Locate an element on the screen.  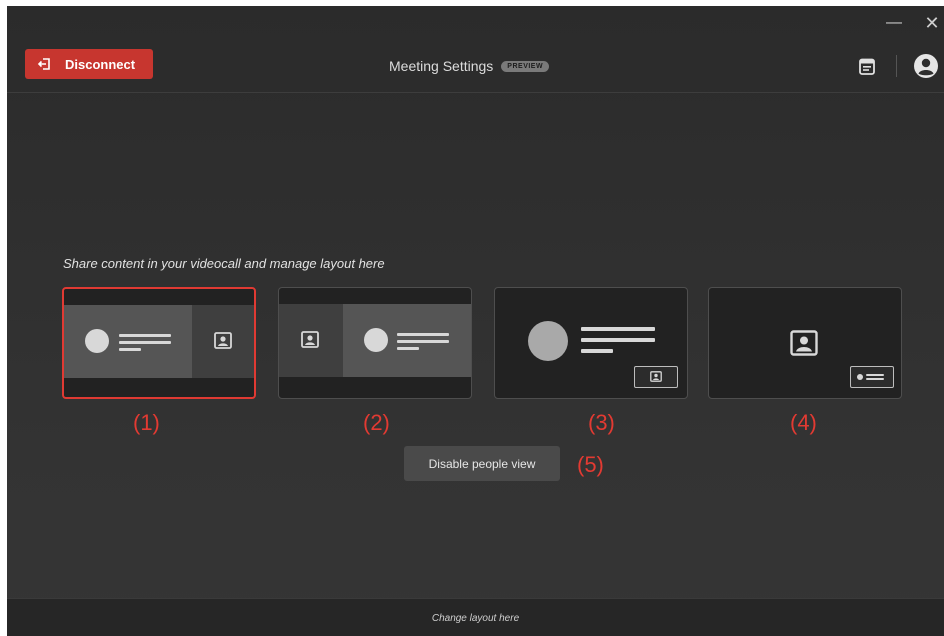
logout-icon is located at coordinates (43, 64).